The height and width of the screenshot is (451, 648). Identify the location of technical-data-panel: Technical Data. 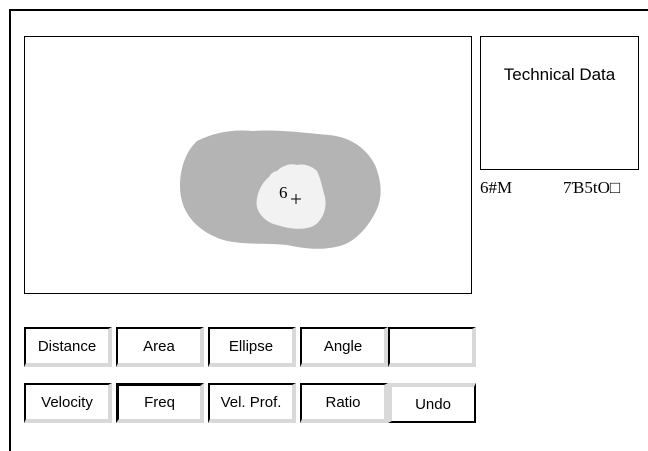
(559, 103).